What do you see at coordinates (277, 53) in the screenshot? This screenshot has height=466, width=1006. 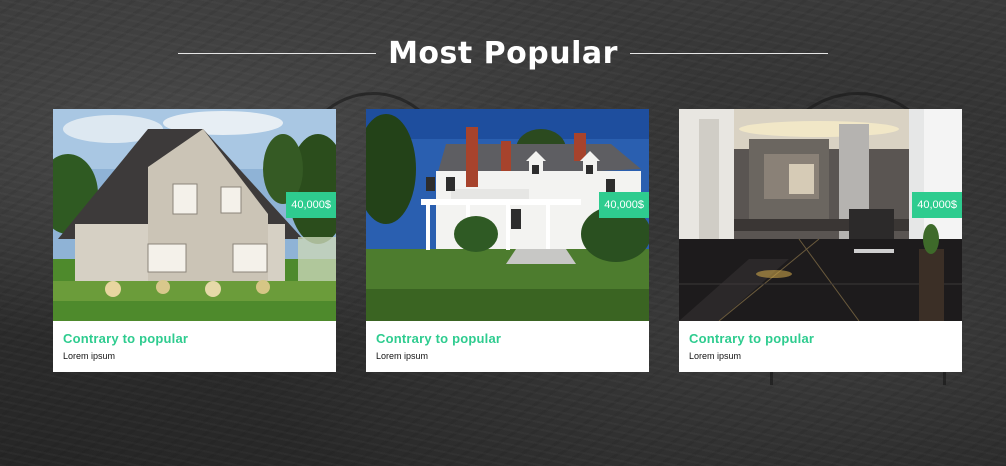 I see `heading-divider-left` at bounding box center [277, 53].